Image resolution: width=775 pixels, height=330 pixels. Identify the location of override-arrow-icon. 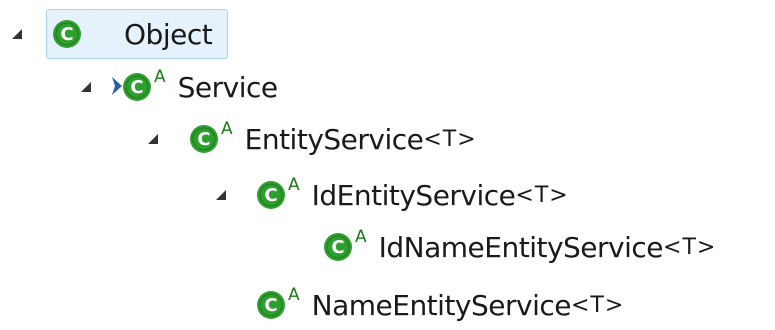
(117, 86).